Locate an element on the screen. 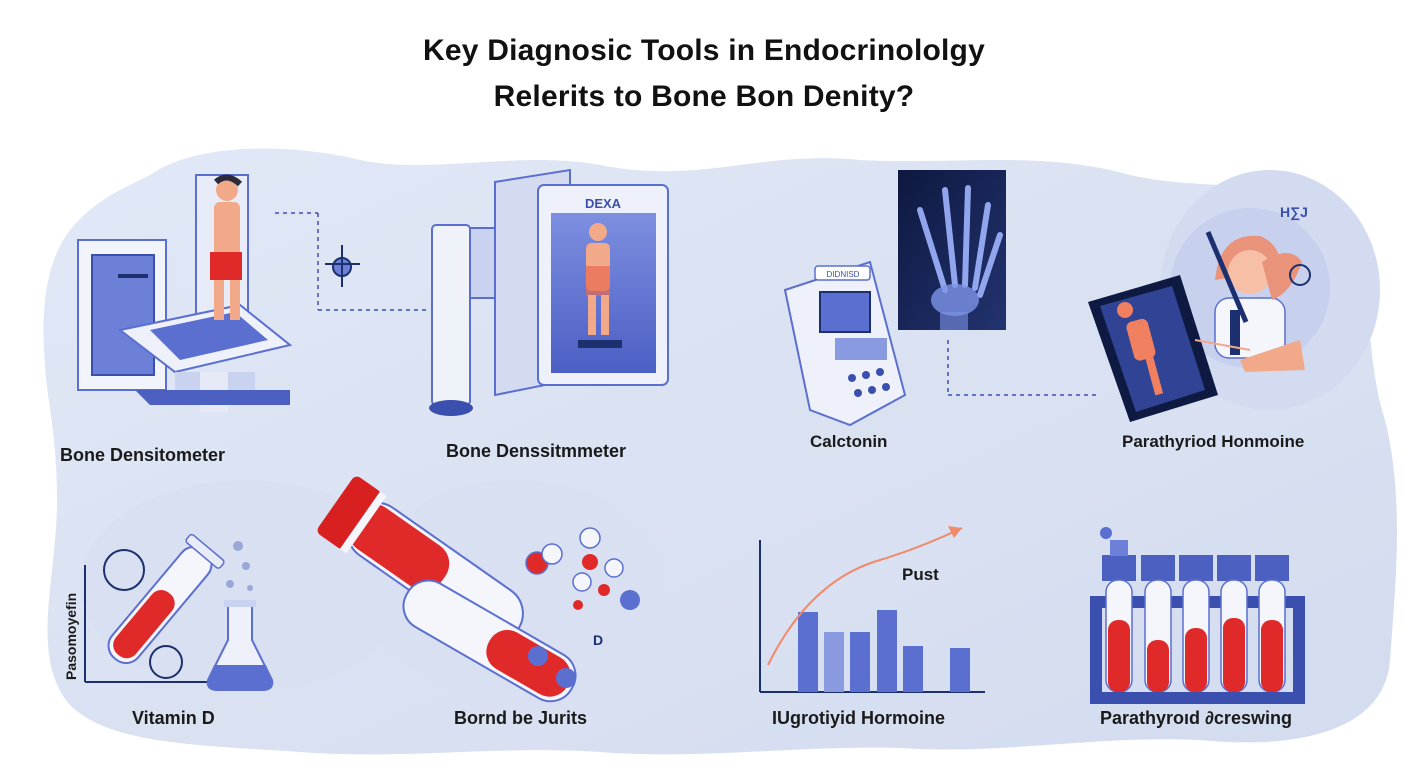 This screenshot has height=768, width=1408. page-title-line-1: Key Diagnosic Tools in Endocrinololgy is located at coordinates (704, 50).